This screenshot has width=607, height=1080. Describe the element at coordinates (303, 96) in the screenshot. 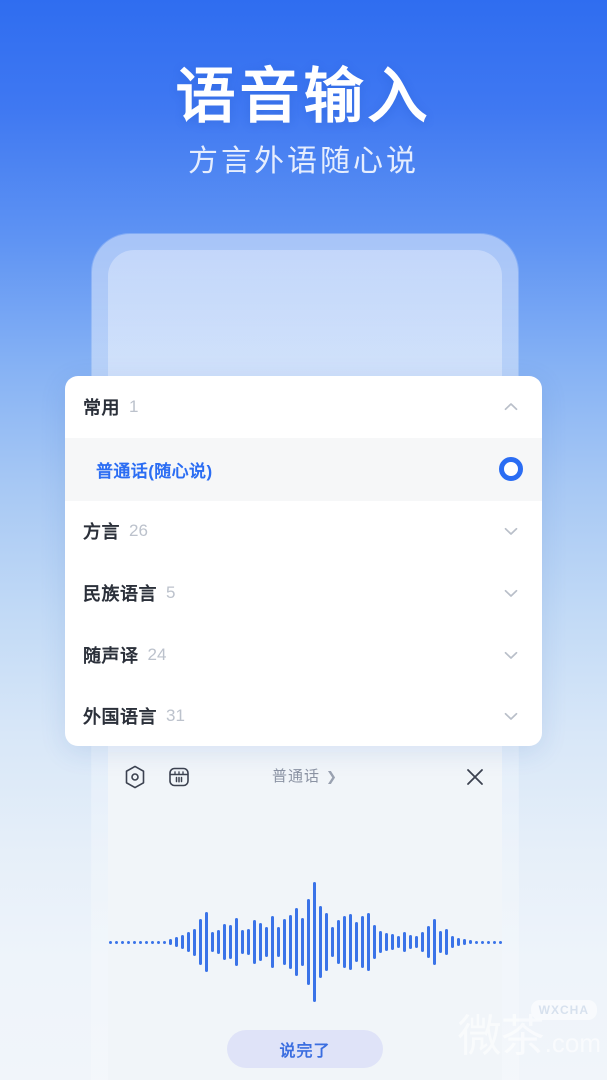

I see `page-title: 语音输入` at that location.